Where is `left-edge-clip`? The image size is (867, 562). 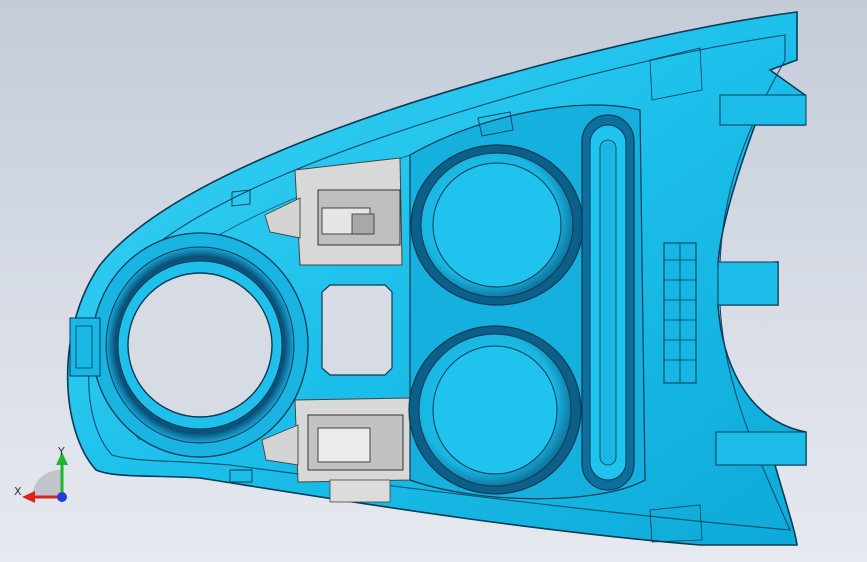
left-edge-clip is located at coordinates (85, 347).